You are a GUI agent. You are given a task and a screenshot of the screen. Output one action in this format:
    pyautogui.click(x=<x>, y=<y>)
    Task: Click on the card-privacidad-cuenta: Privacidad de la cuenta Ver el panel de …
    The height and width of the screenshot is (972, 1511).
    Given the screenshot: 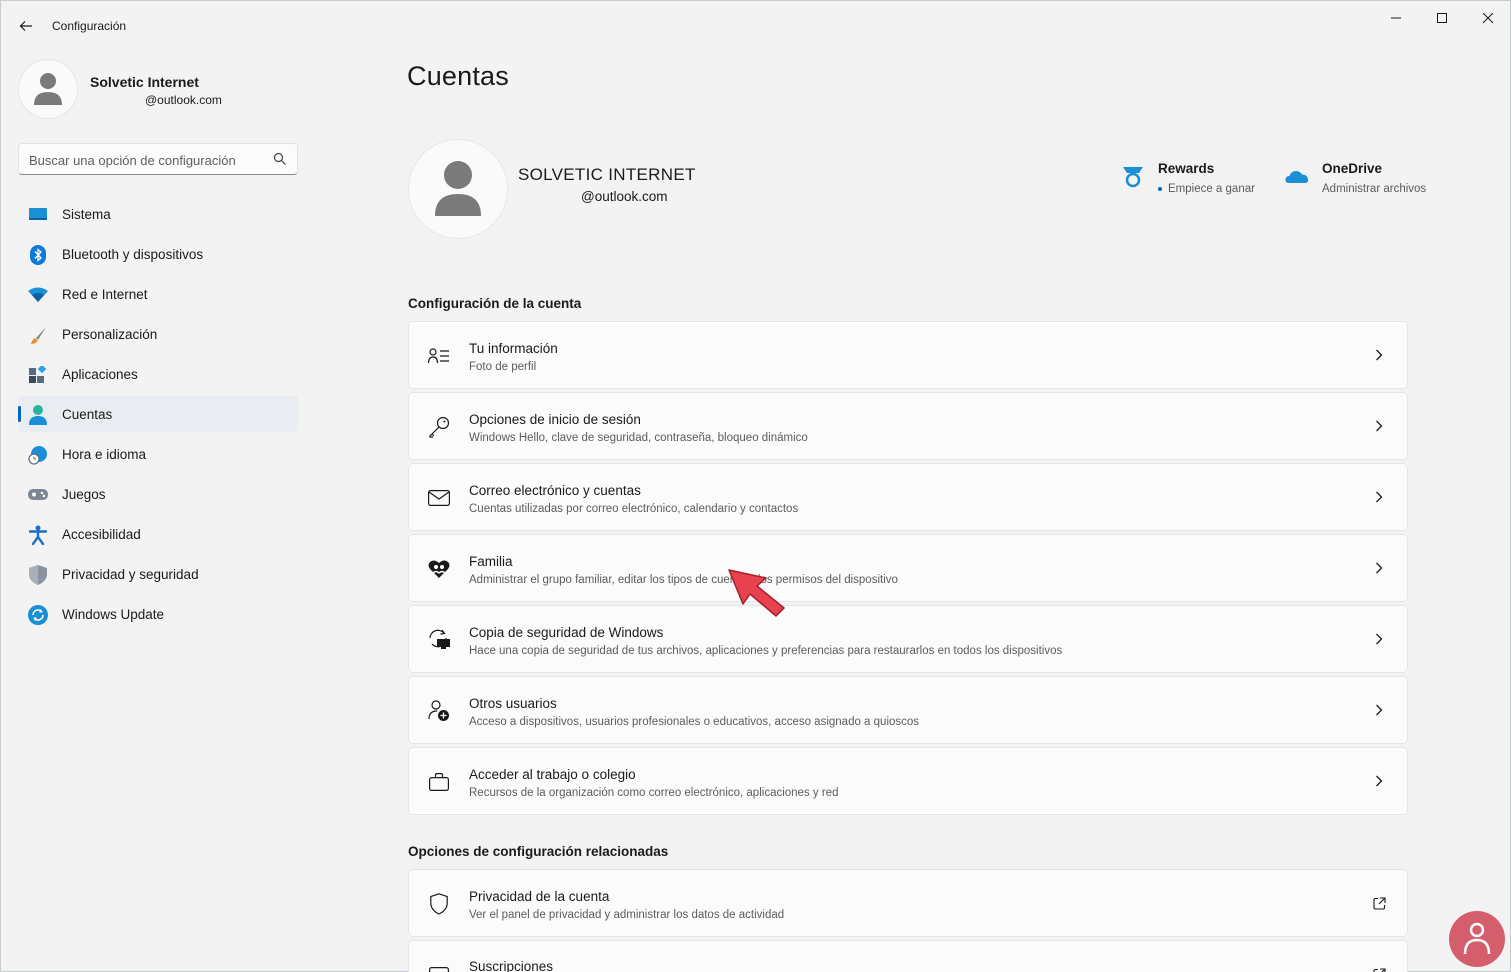 What is the action you would take?
    pyautogui.click(x=908, y=903)
    